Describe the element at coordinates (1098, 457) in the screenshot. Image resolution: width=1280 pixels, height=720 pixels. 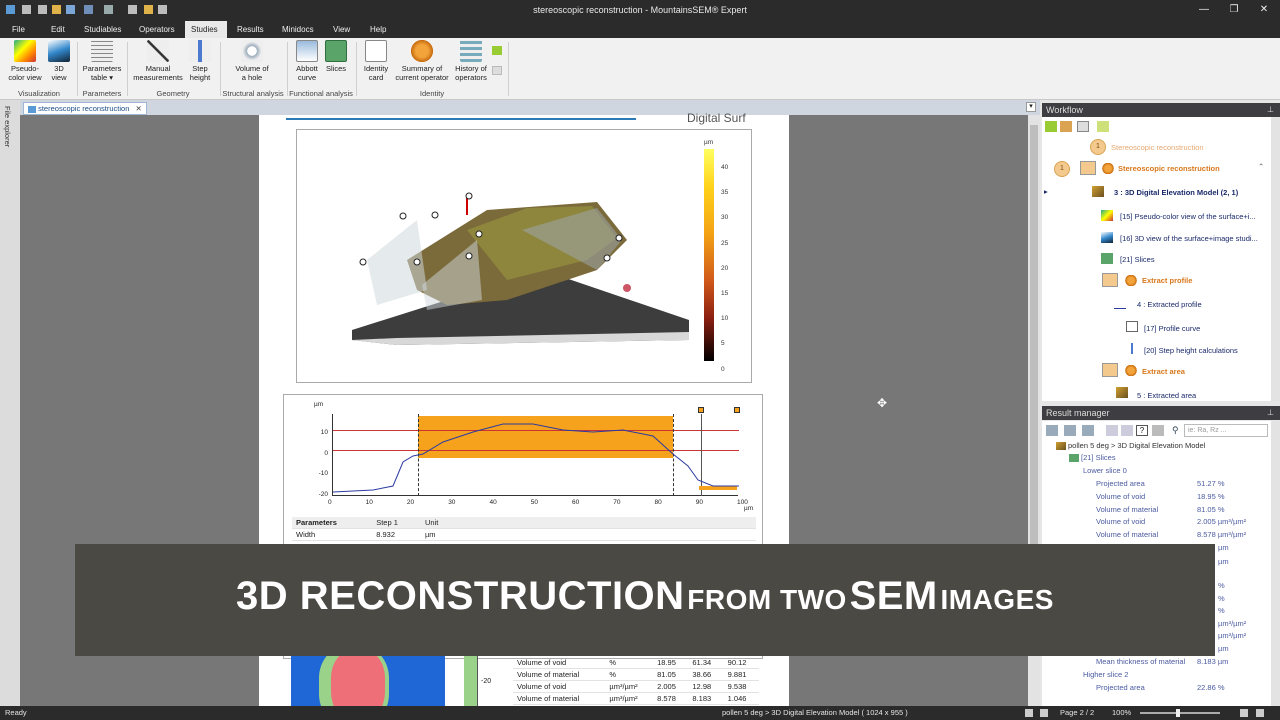
I see `result-group: [21] Slices` at that location.